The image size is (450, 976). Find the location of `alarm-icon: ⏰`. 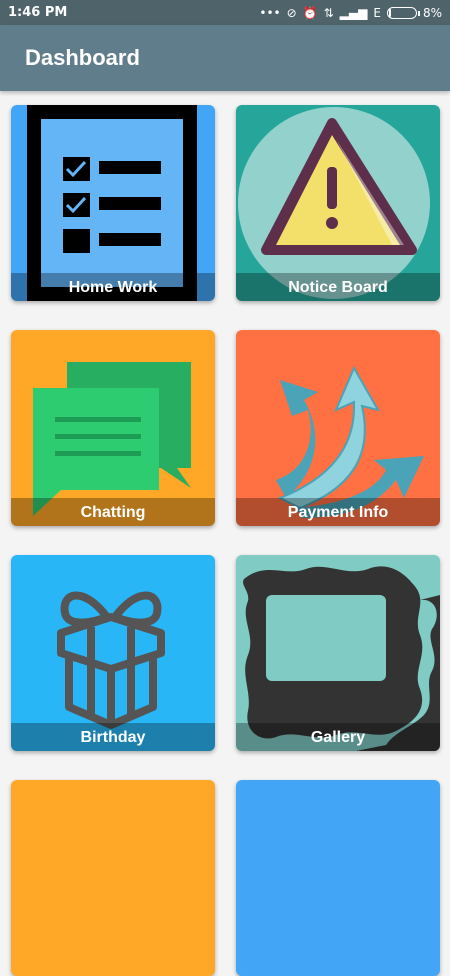

alarm-icon: ⏰ is located at coordinates (310, 12).